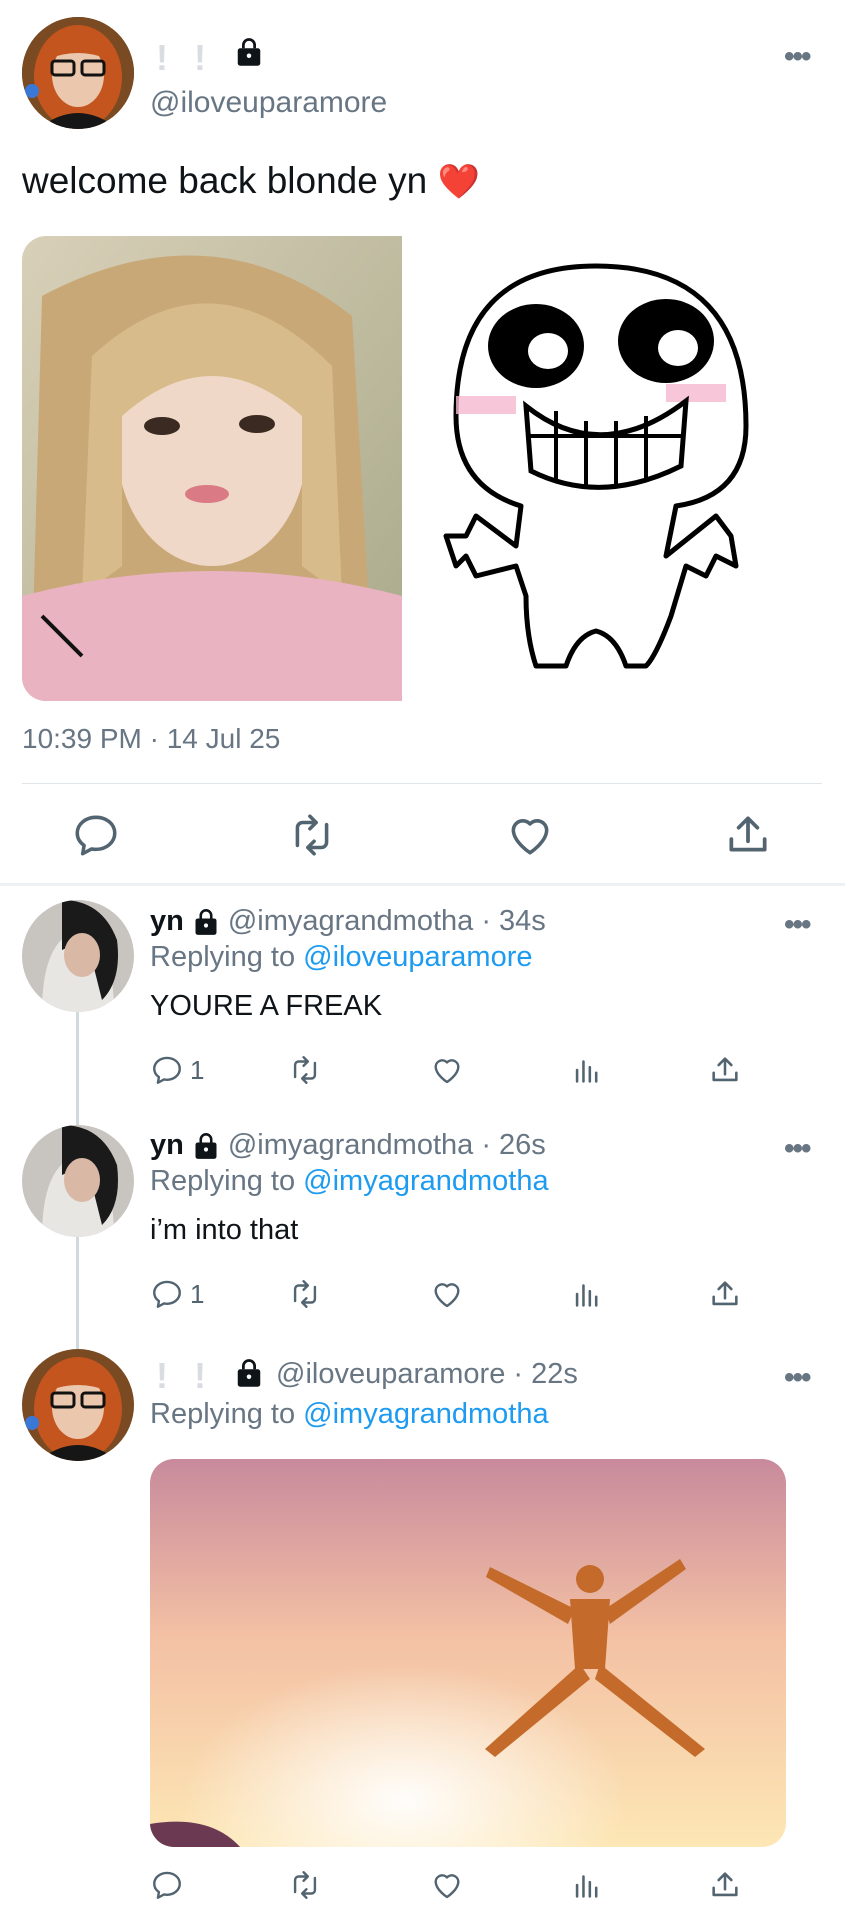 This screenshot has height=1920, width=845. Describe the element at coordinates (78, 73) in the screenshot. I see `avatar-main-author` at that location.